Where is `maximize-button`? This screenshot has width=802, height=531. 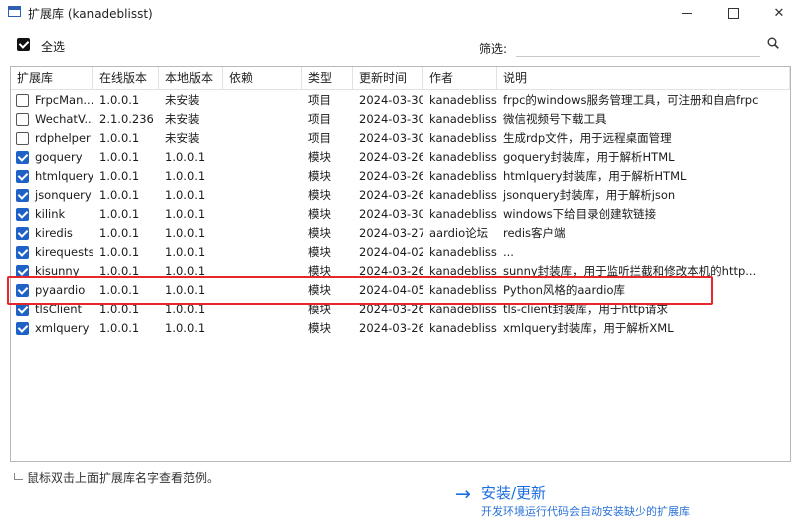 maximize-button is located at coordinates (733, 13).